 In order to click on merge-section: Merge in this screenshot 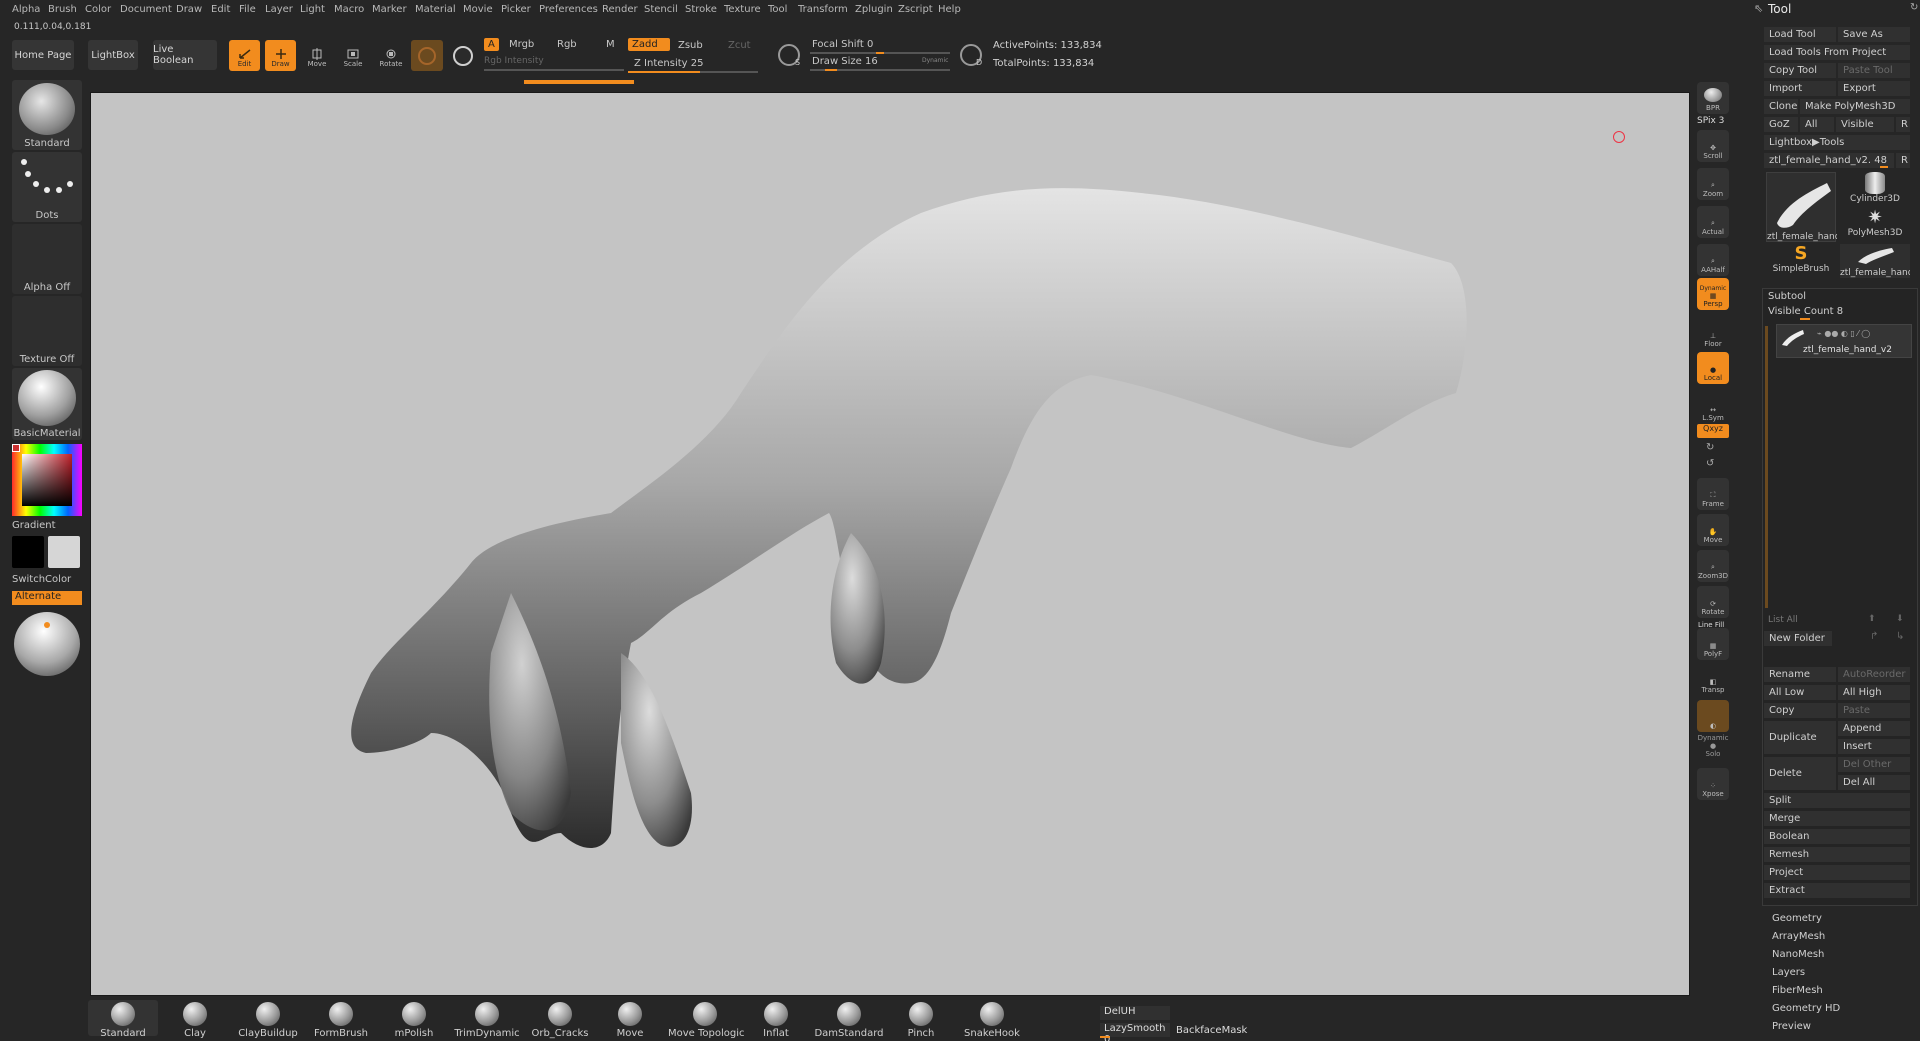, I will do `click(1837, 818)`.